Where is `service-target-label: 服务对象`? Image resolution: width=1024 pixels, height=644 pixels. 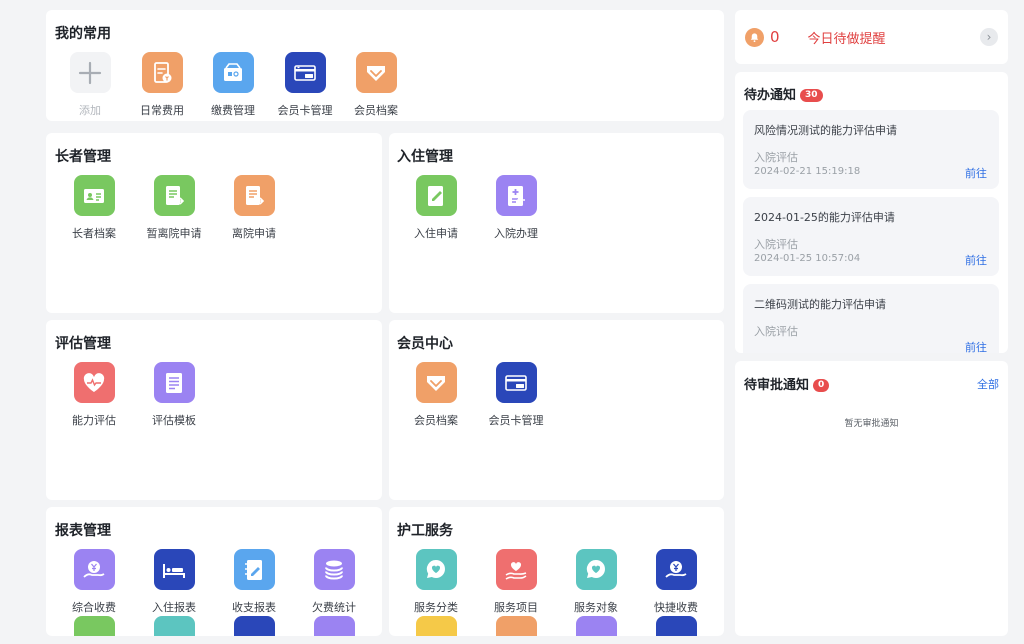 service-target-label: 服务对象 is located at coordinates (596, 607).